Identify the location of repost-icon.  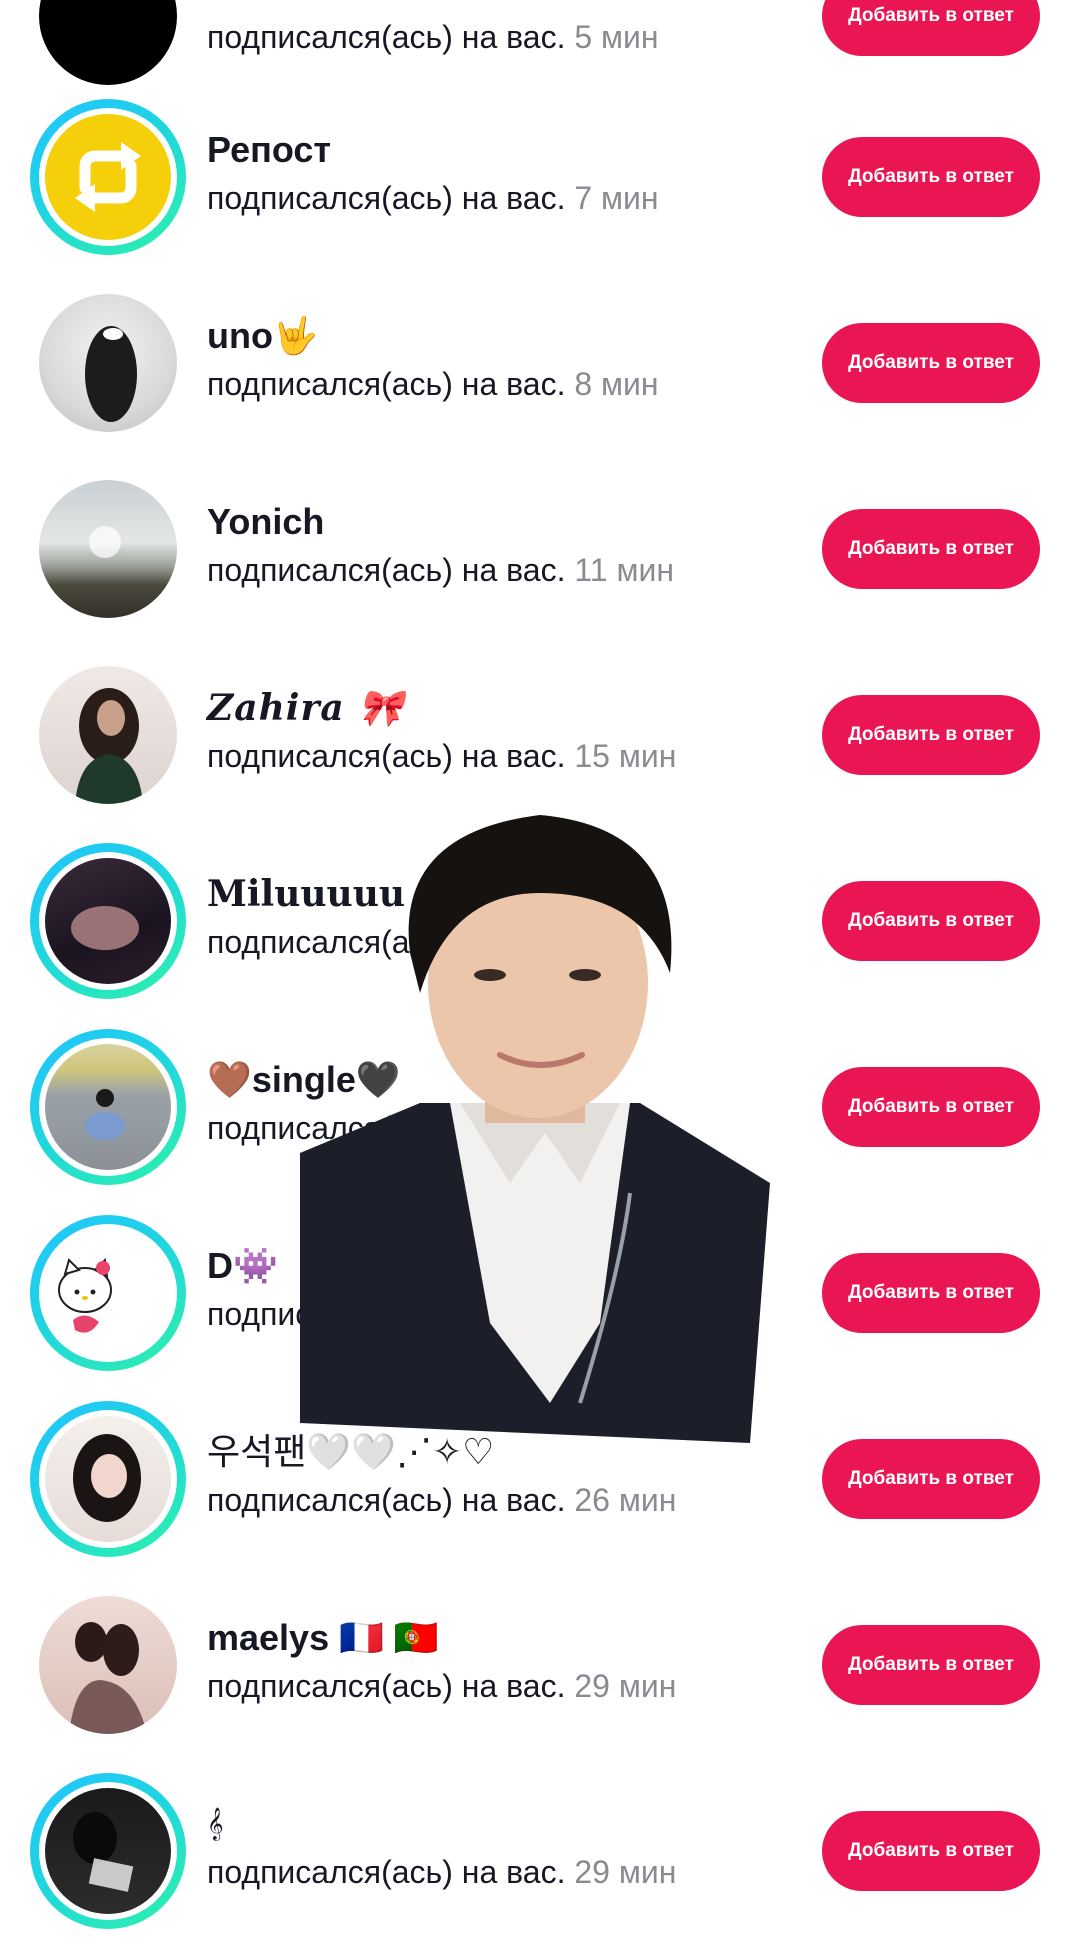
(108, 177).